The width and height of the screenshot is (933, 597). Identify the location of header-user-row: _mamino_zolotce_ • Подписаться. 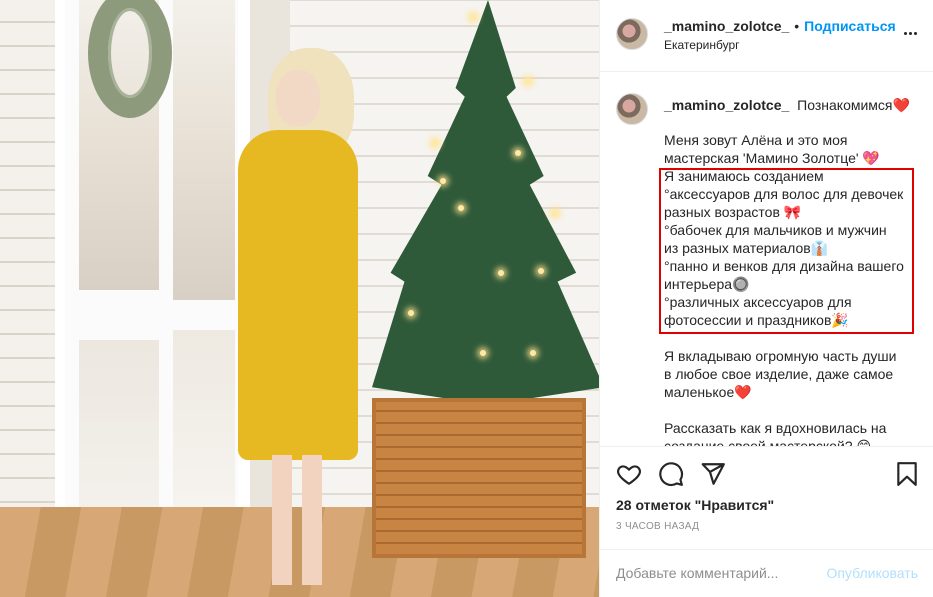
(780, 26).